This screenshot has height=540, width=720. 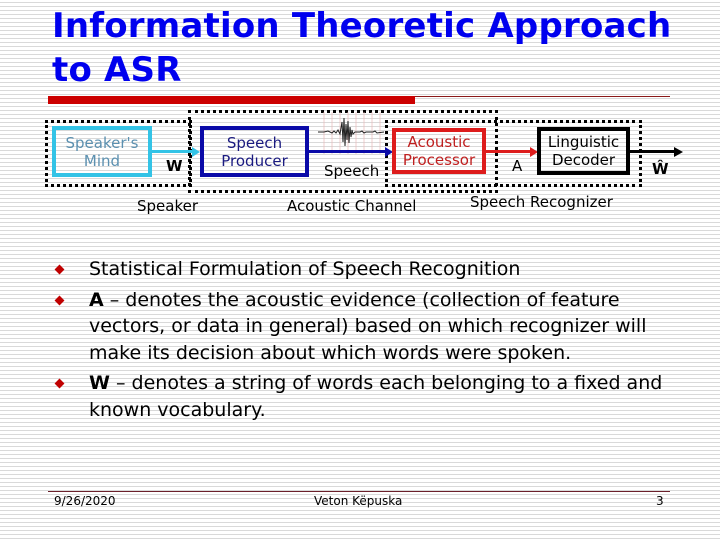 What do you see at coordinates (351, 133) in the screenshot?
I see `speech-waveform-icon` at bounding box center [351, 133].